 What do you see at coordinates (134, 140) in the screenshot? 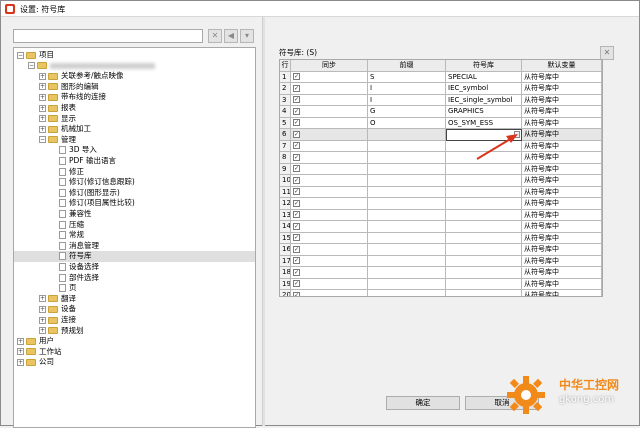
I see `tree-item: − 管理` at bounding box center [134, 140].